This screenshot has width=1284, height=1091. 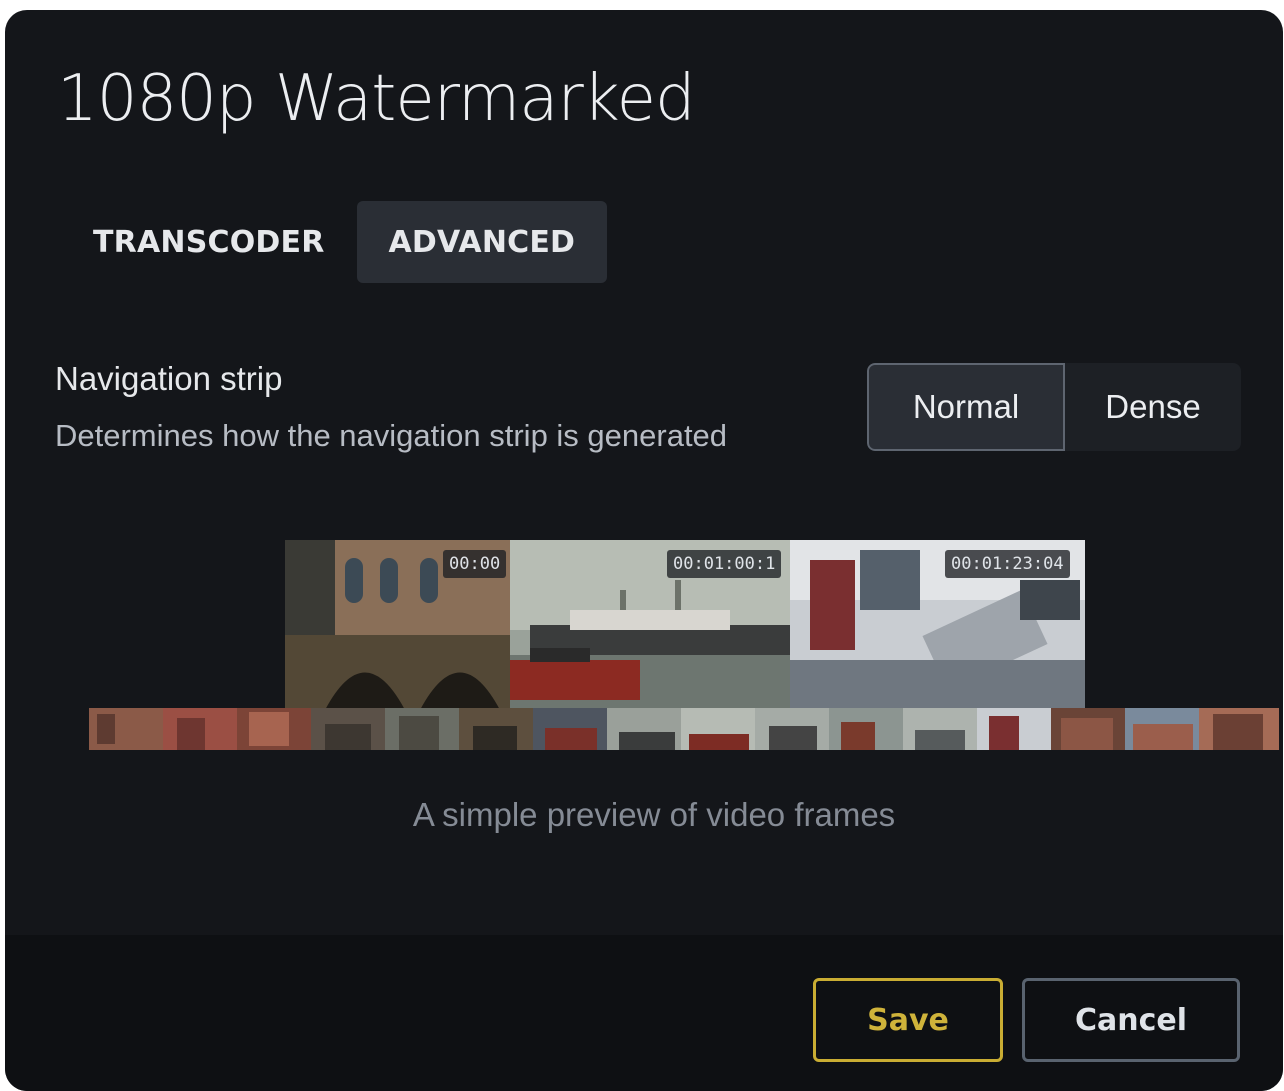 I want to click on option-normal: Normal, so click(x=966, y=407).